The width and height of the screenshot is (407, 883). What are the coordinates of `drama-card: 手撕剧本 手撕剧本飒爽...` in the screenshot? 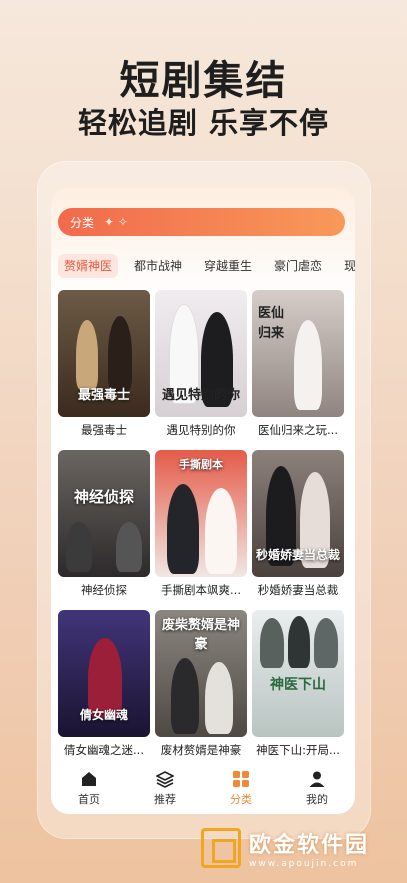 It's located at (201, 524).